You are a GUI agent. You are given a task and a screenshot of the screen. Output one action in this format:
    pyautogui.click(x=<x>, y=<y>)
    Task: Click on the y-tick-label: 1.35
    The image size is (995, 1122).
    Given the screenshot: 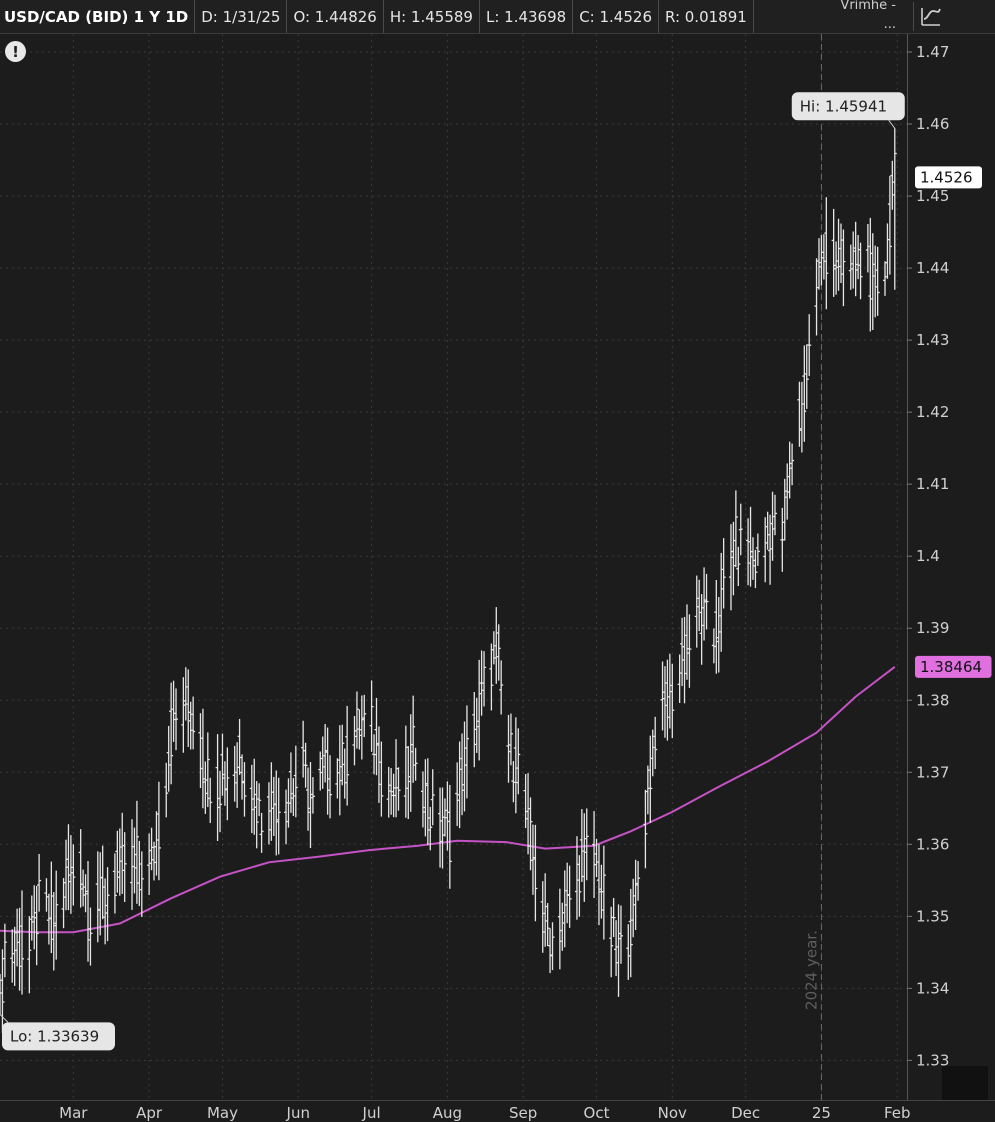 What is the action you would take?
    pyautogui.click(x=932, y=916)
    